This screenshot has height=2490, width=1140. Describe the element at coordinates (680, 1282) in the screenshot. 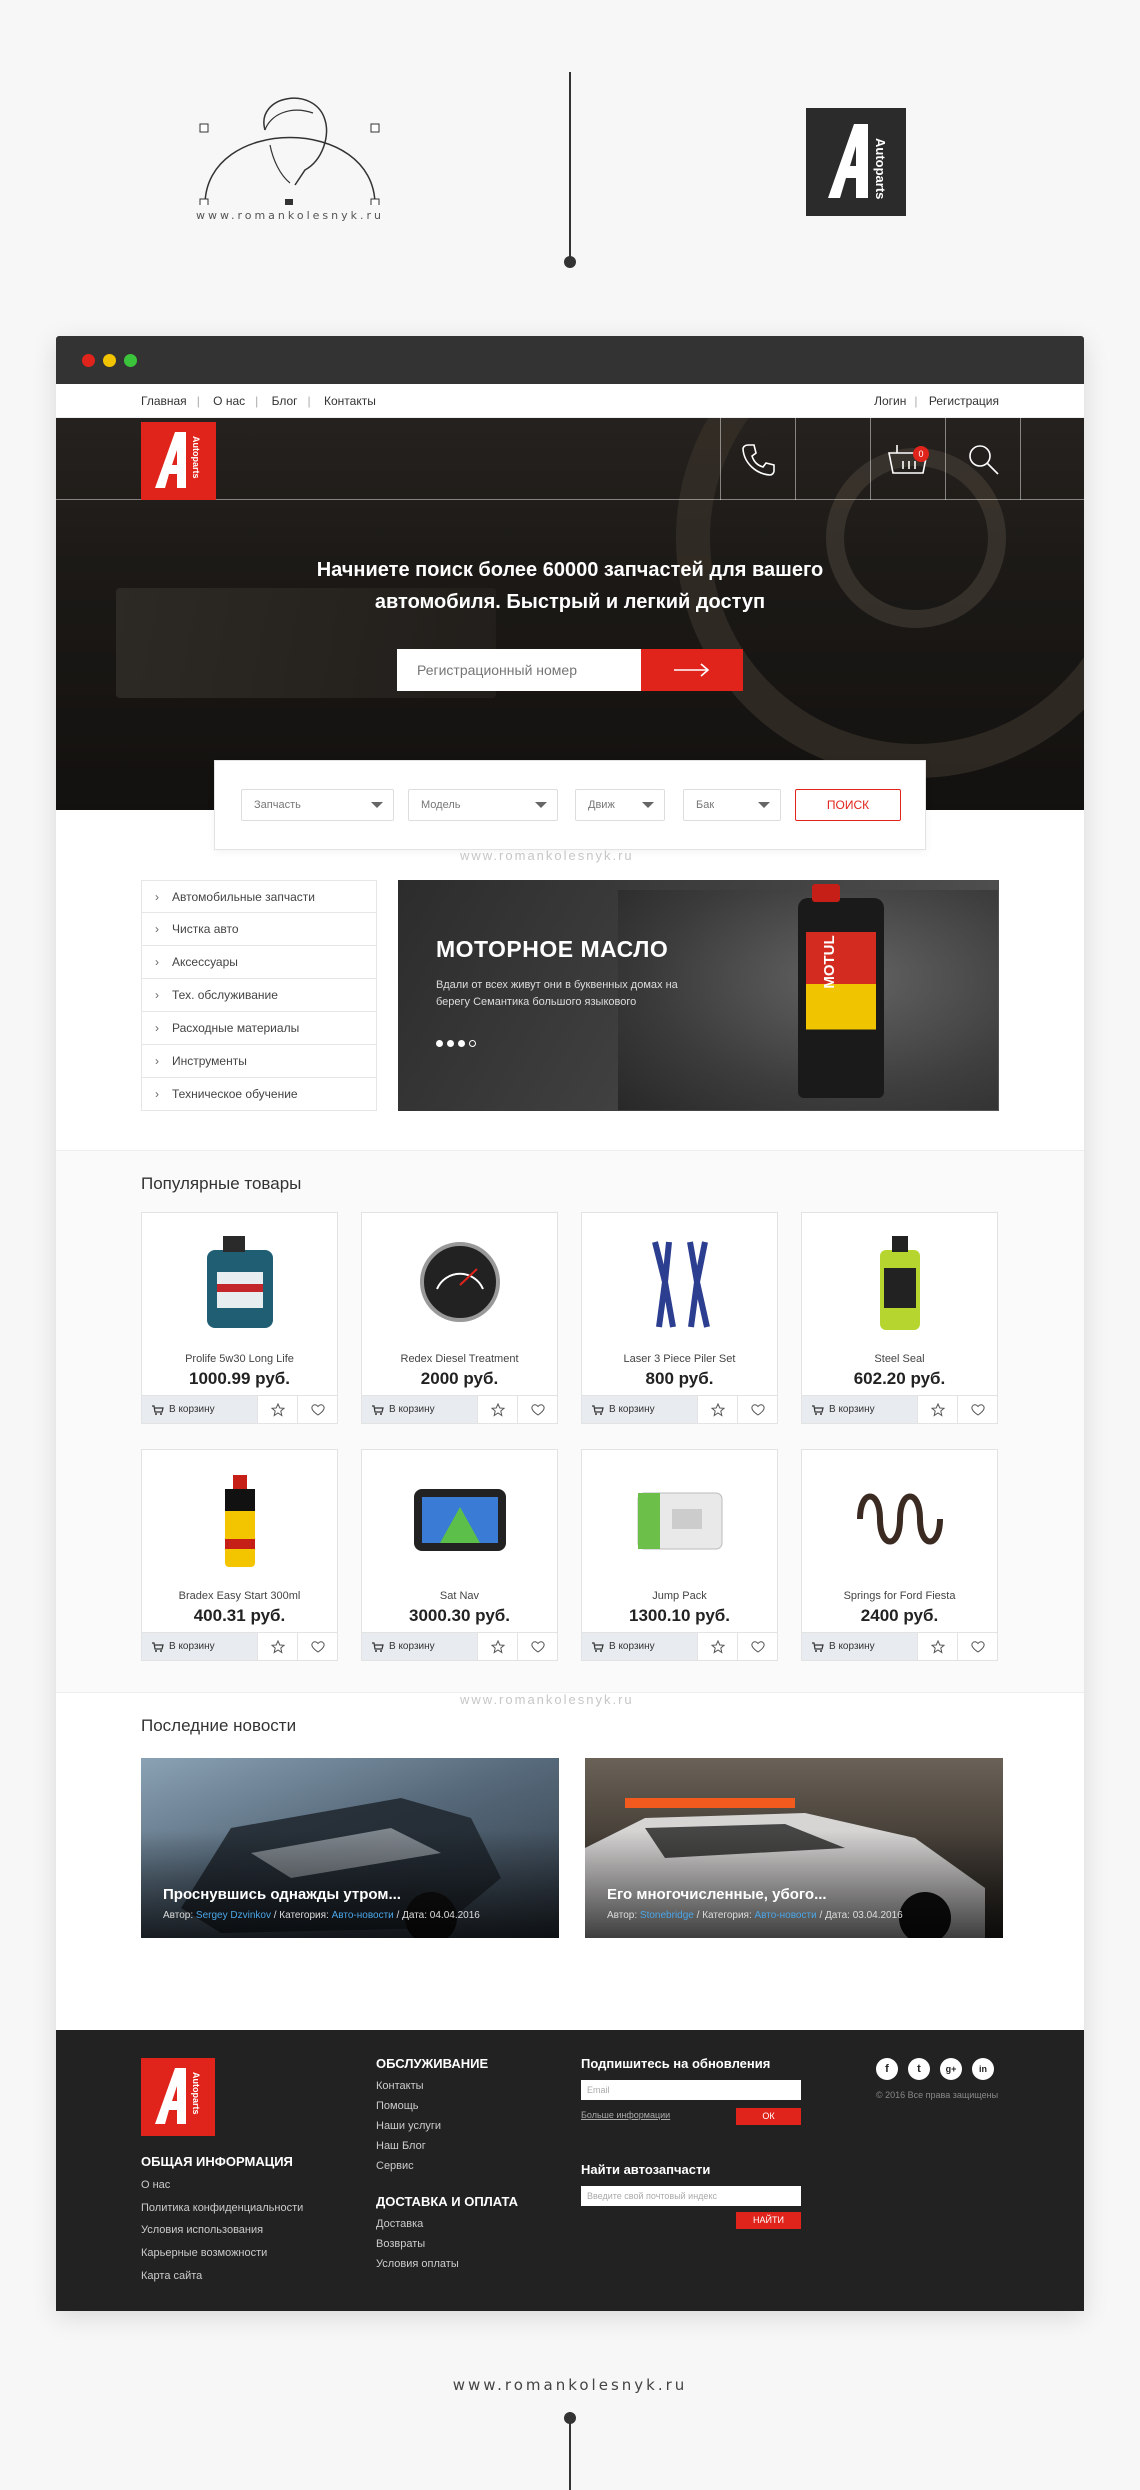

I see `pliers-icon` at that location.